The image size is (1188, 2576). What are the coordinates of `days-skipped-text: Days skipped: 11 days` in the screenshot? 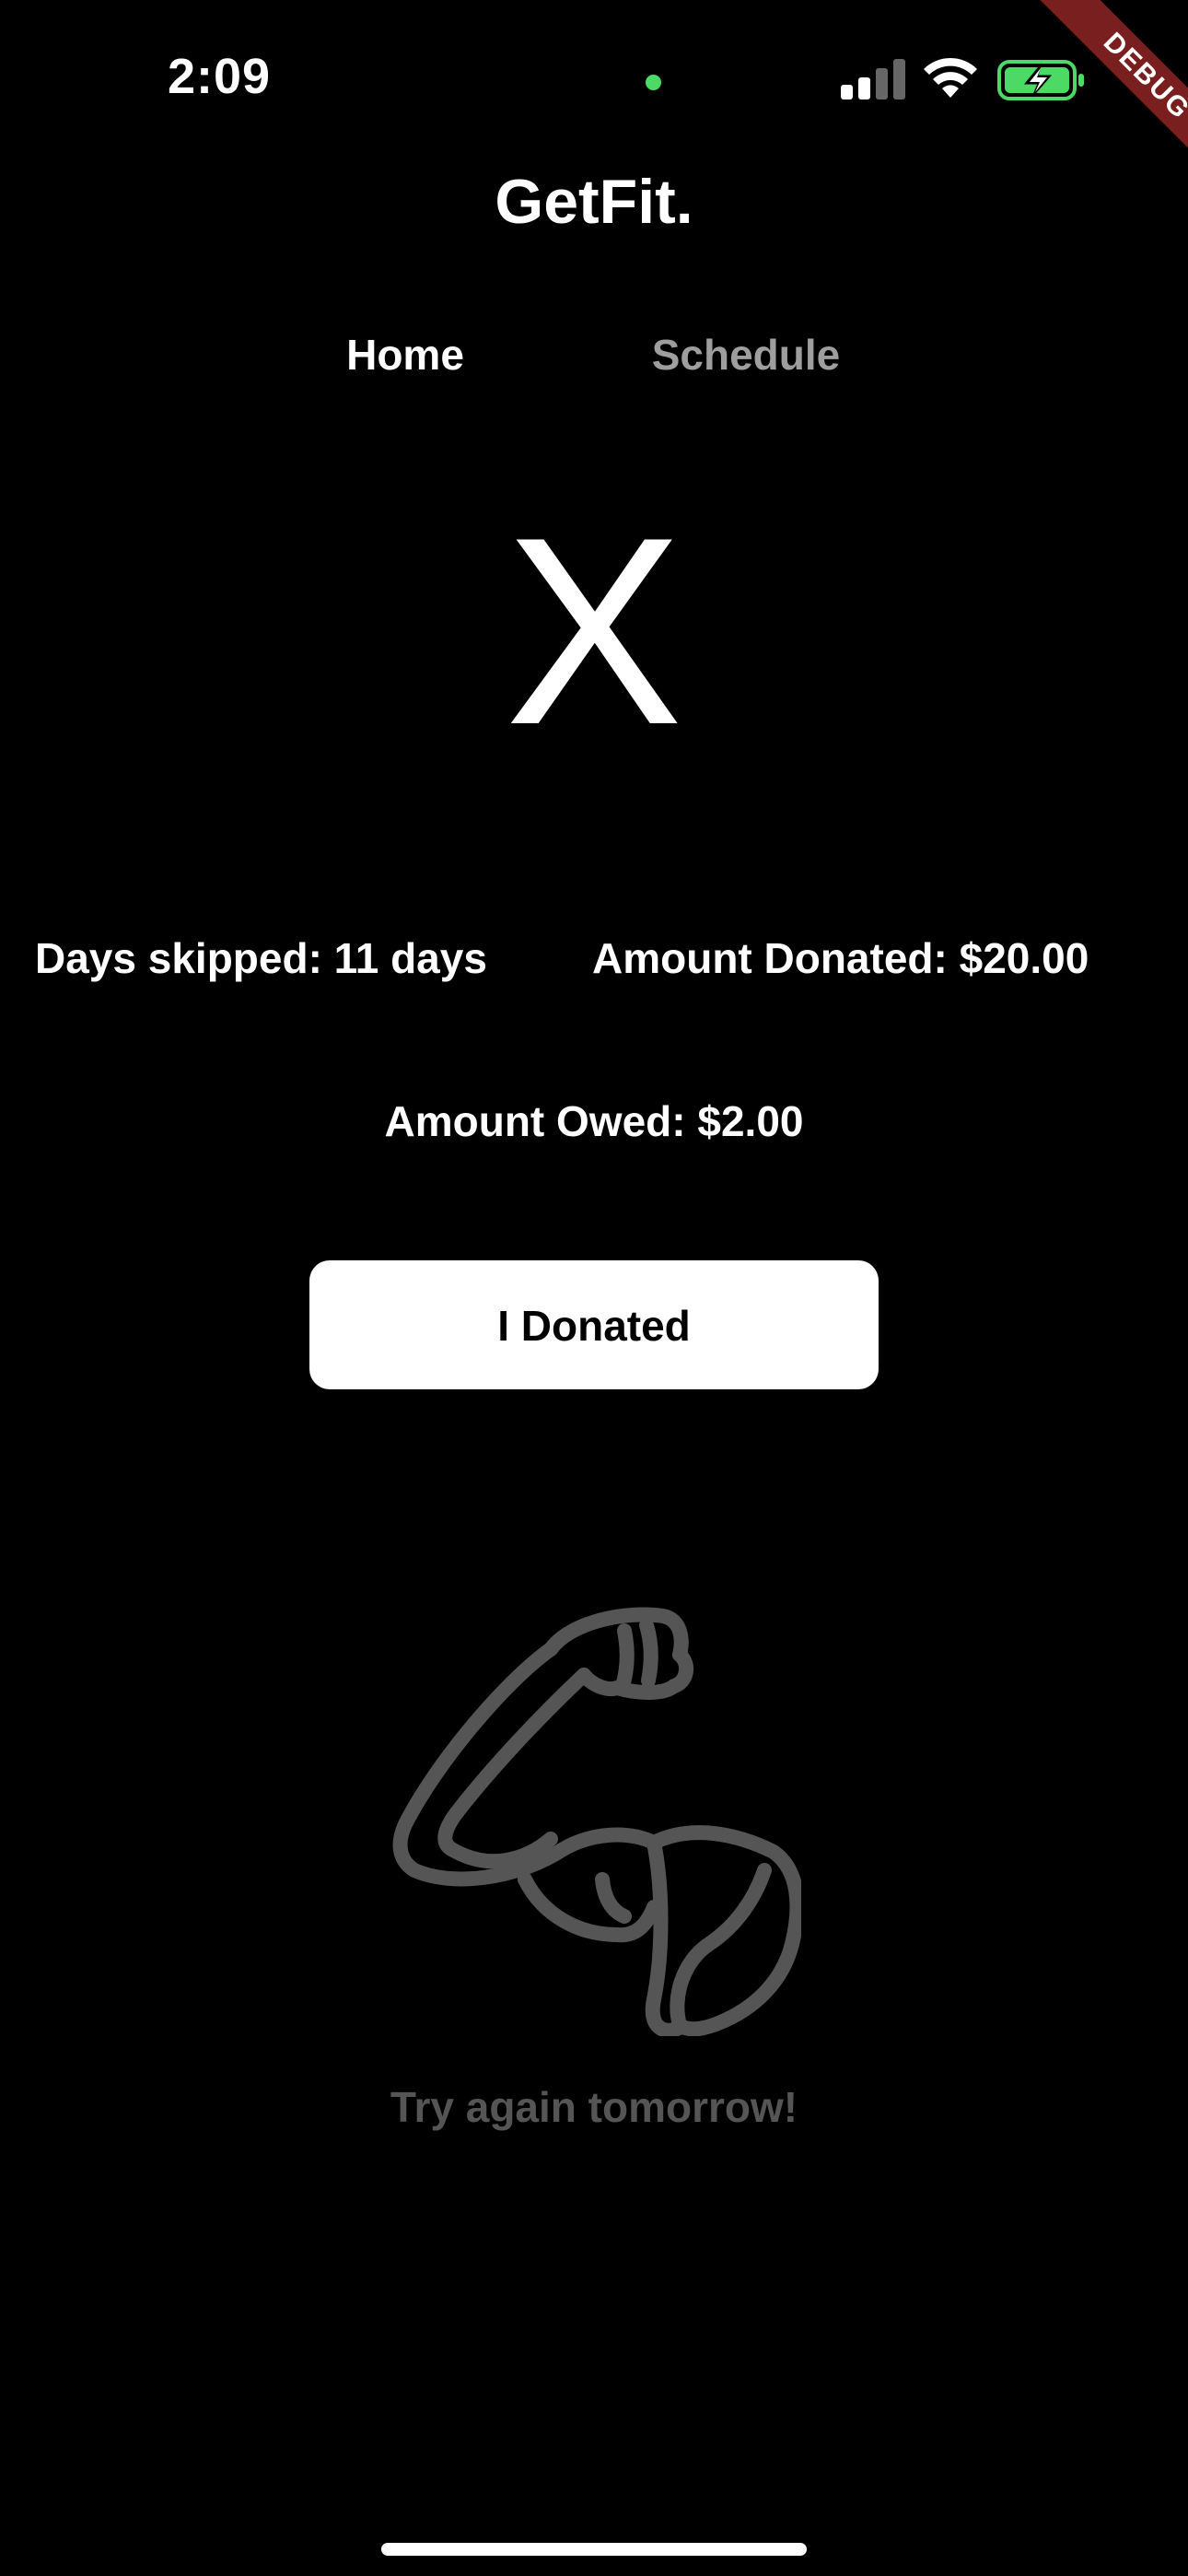 It's located at (261, 958).